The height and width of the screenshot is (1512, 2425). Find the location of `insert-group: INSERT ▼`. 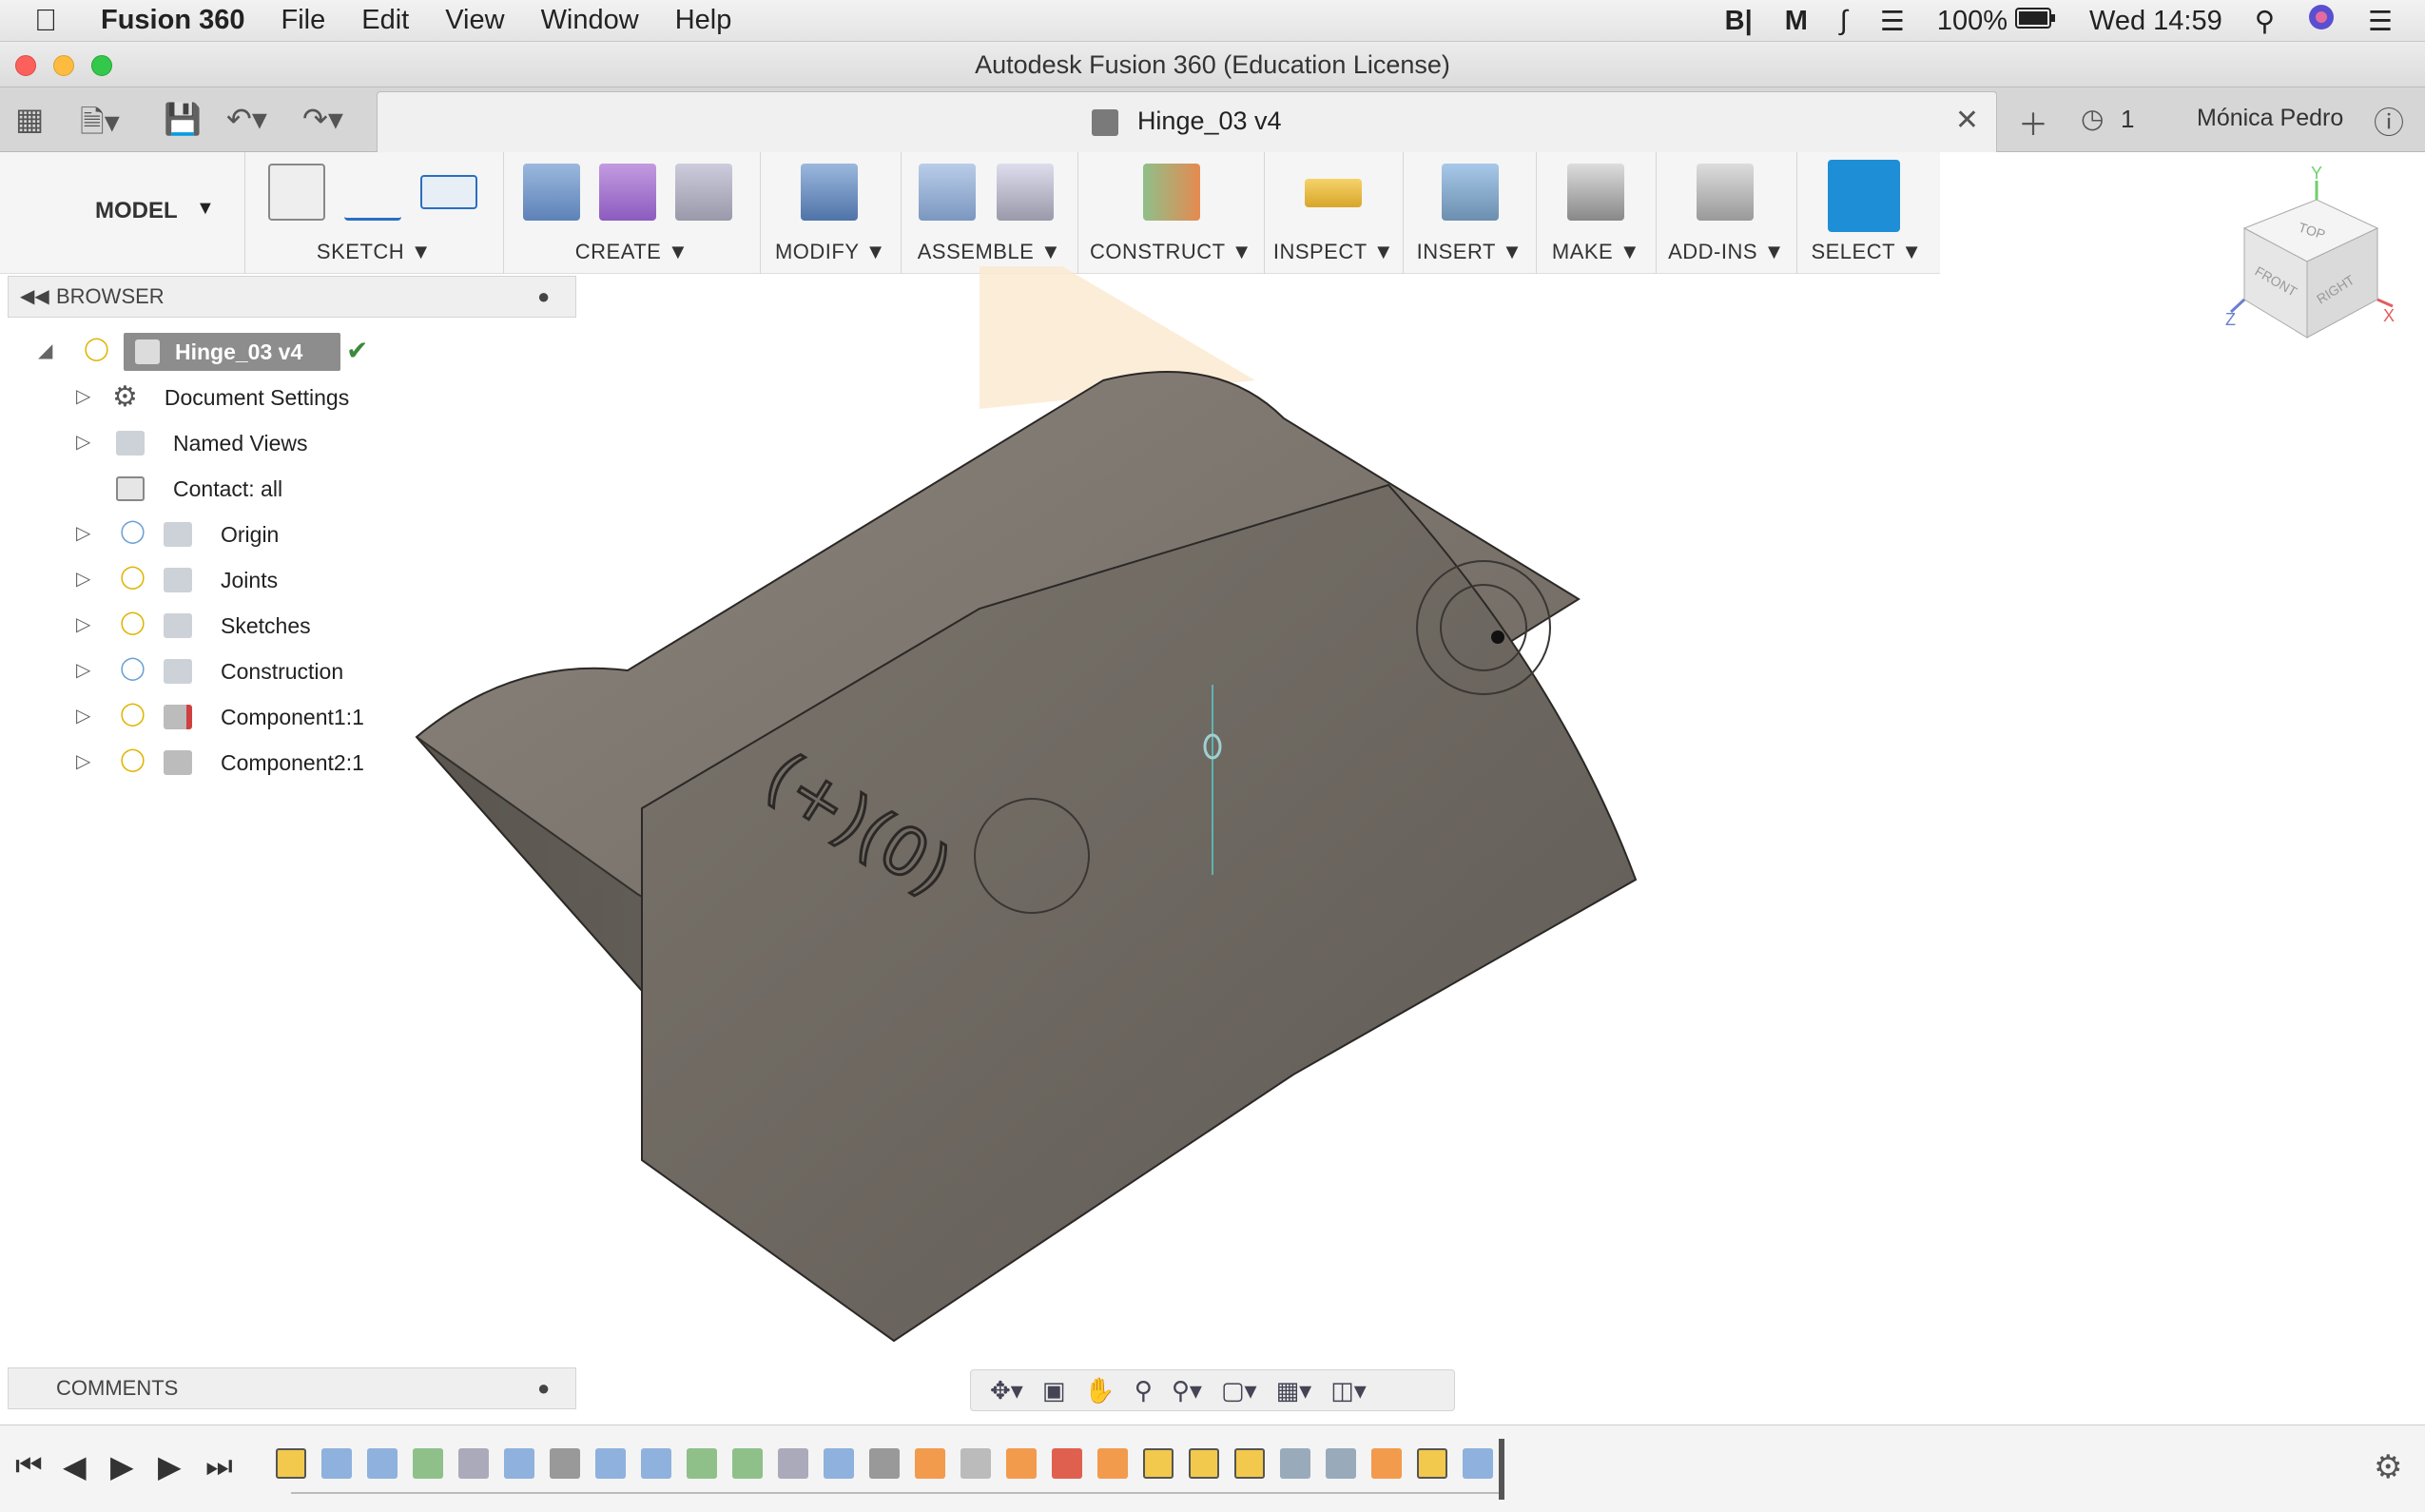

insert-group: INSERT ▼ is located at coordinates (1470, 213).